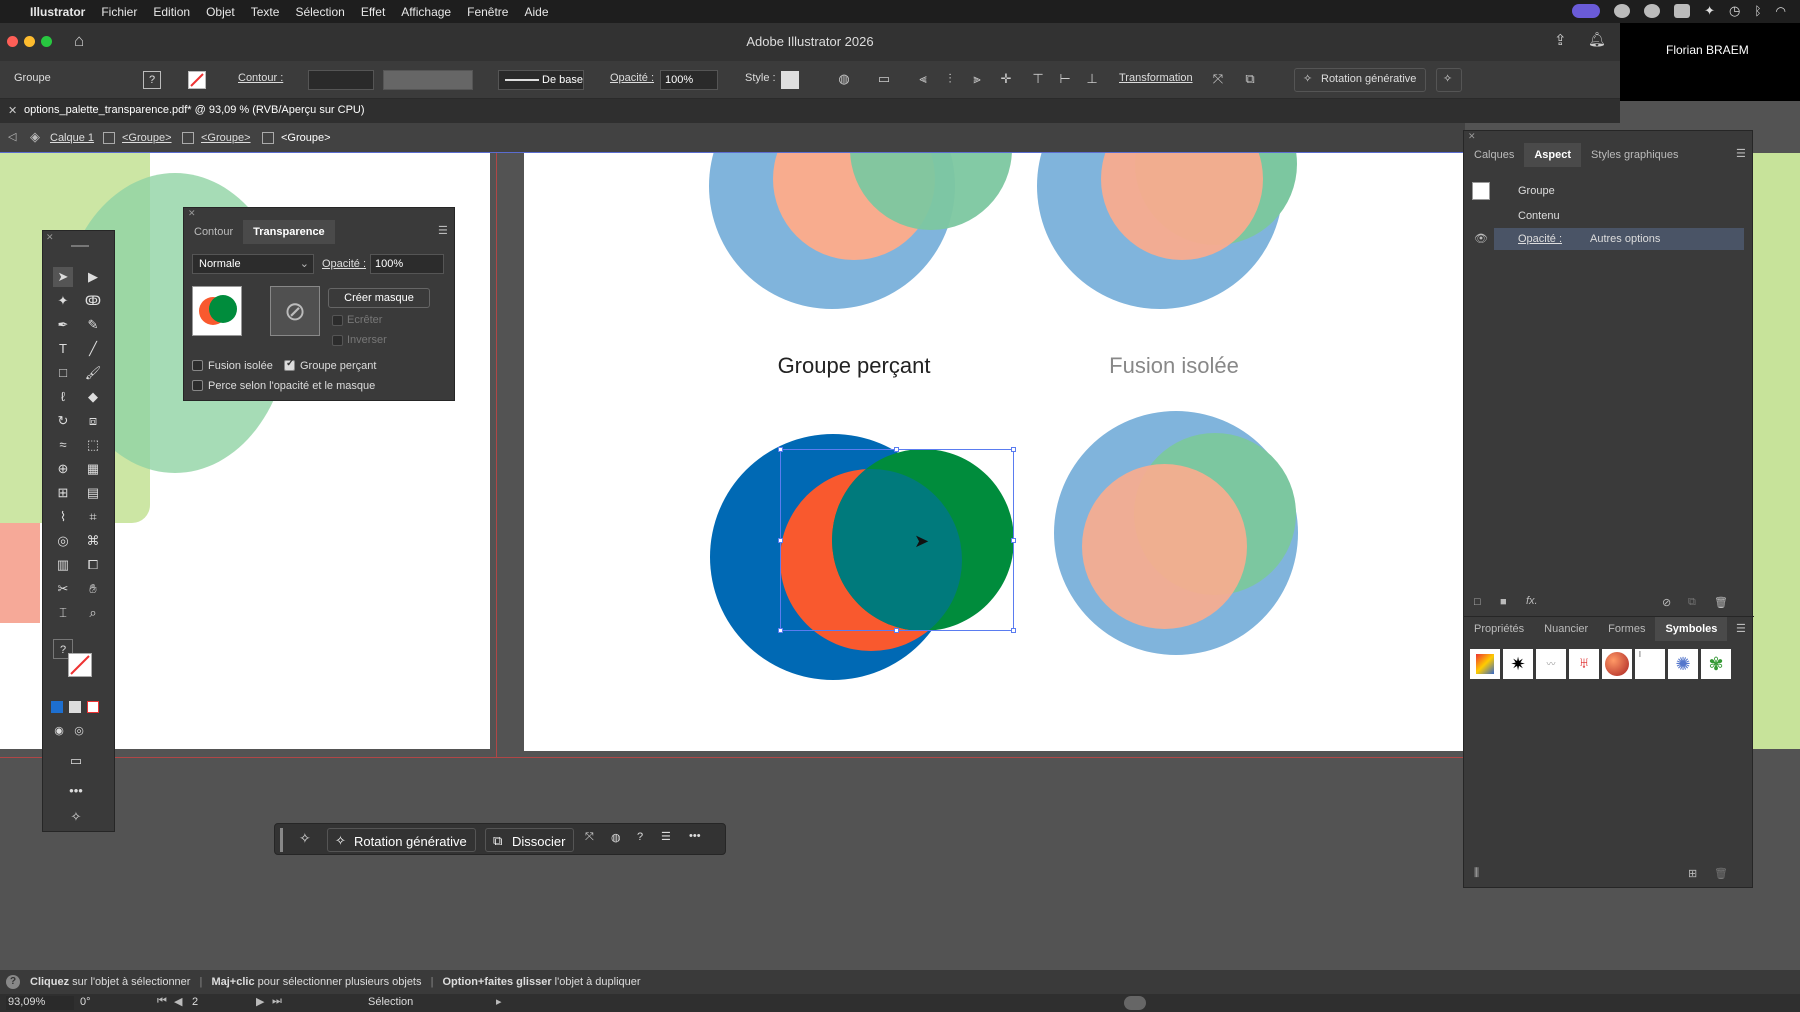 Image resolution: width=1800 pixels, height=1012 pixels. I want to click on warp-tool-icon: ≈, so click(63, 445).